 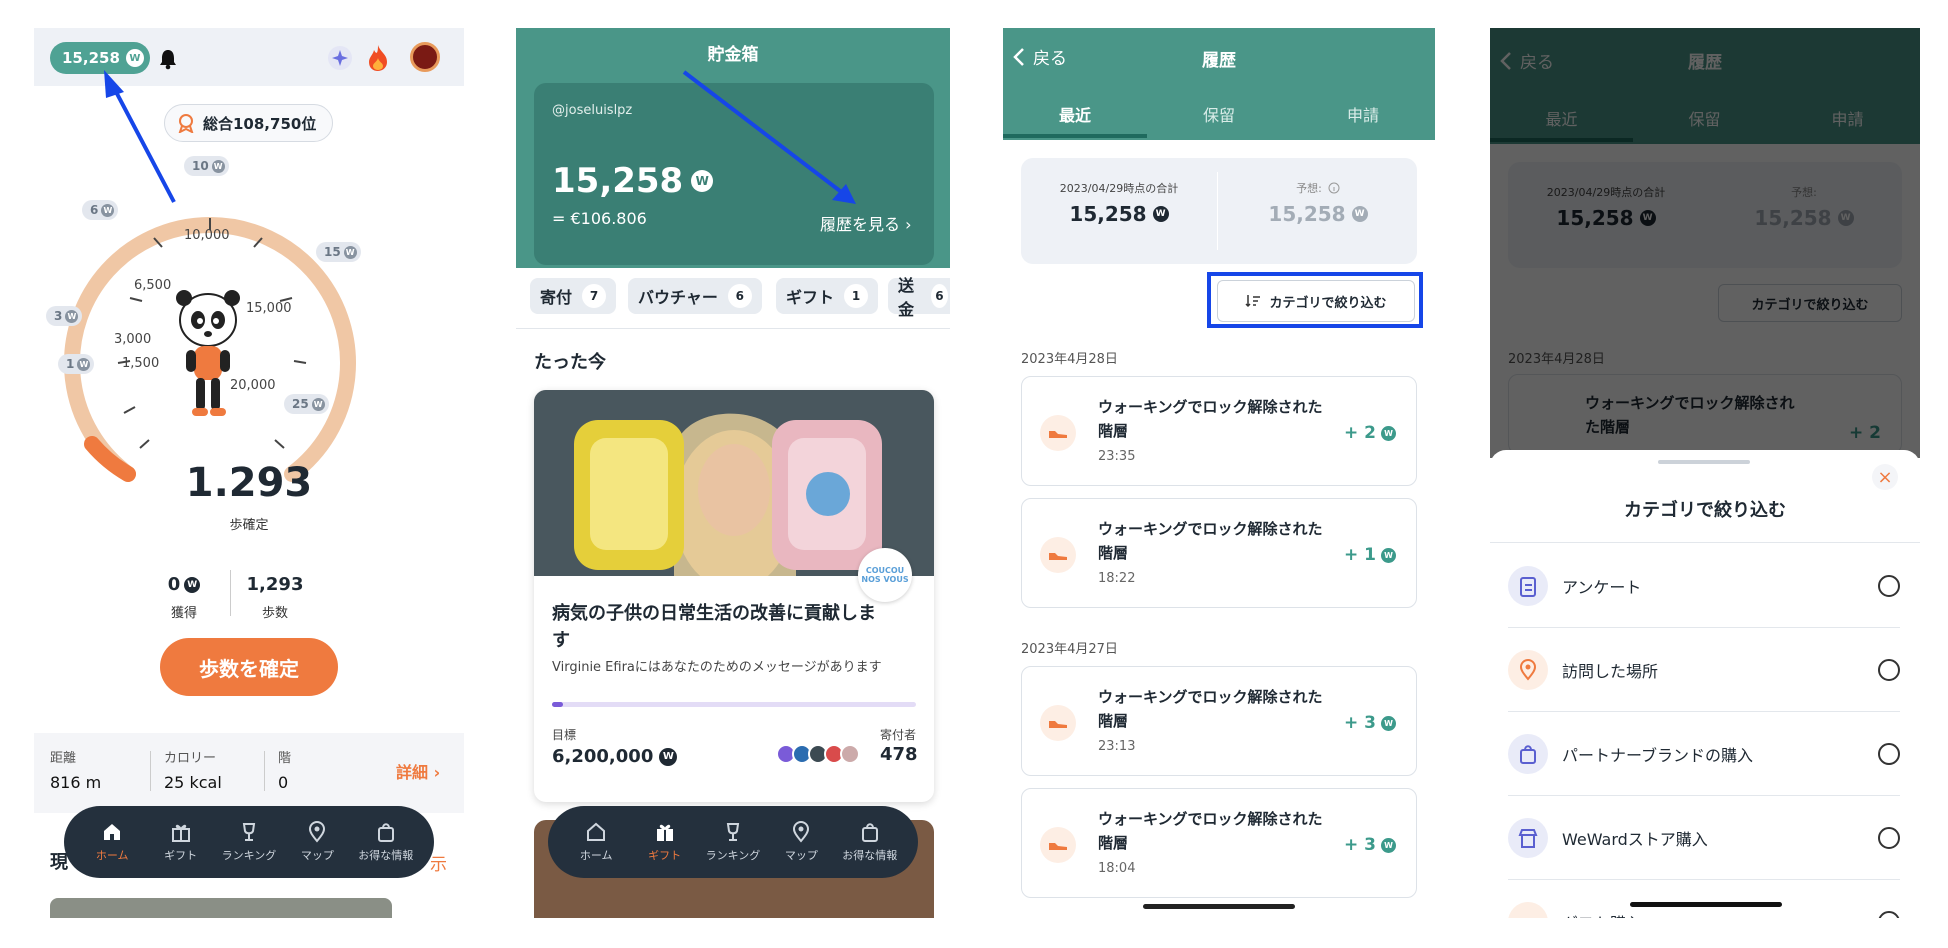 What do you see at coordinates (480, 137) in the screenshot?
I see `annotation-arrows` at bounding box center [480, 137].